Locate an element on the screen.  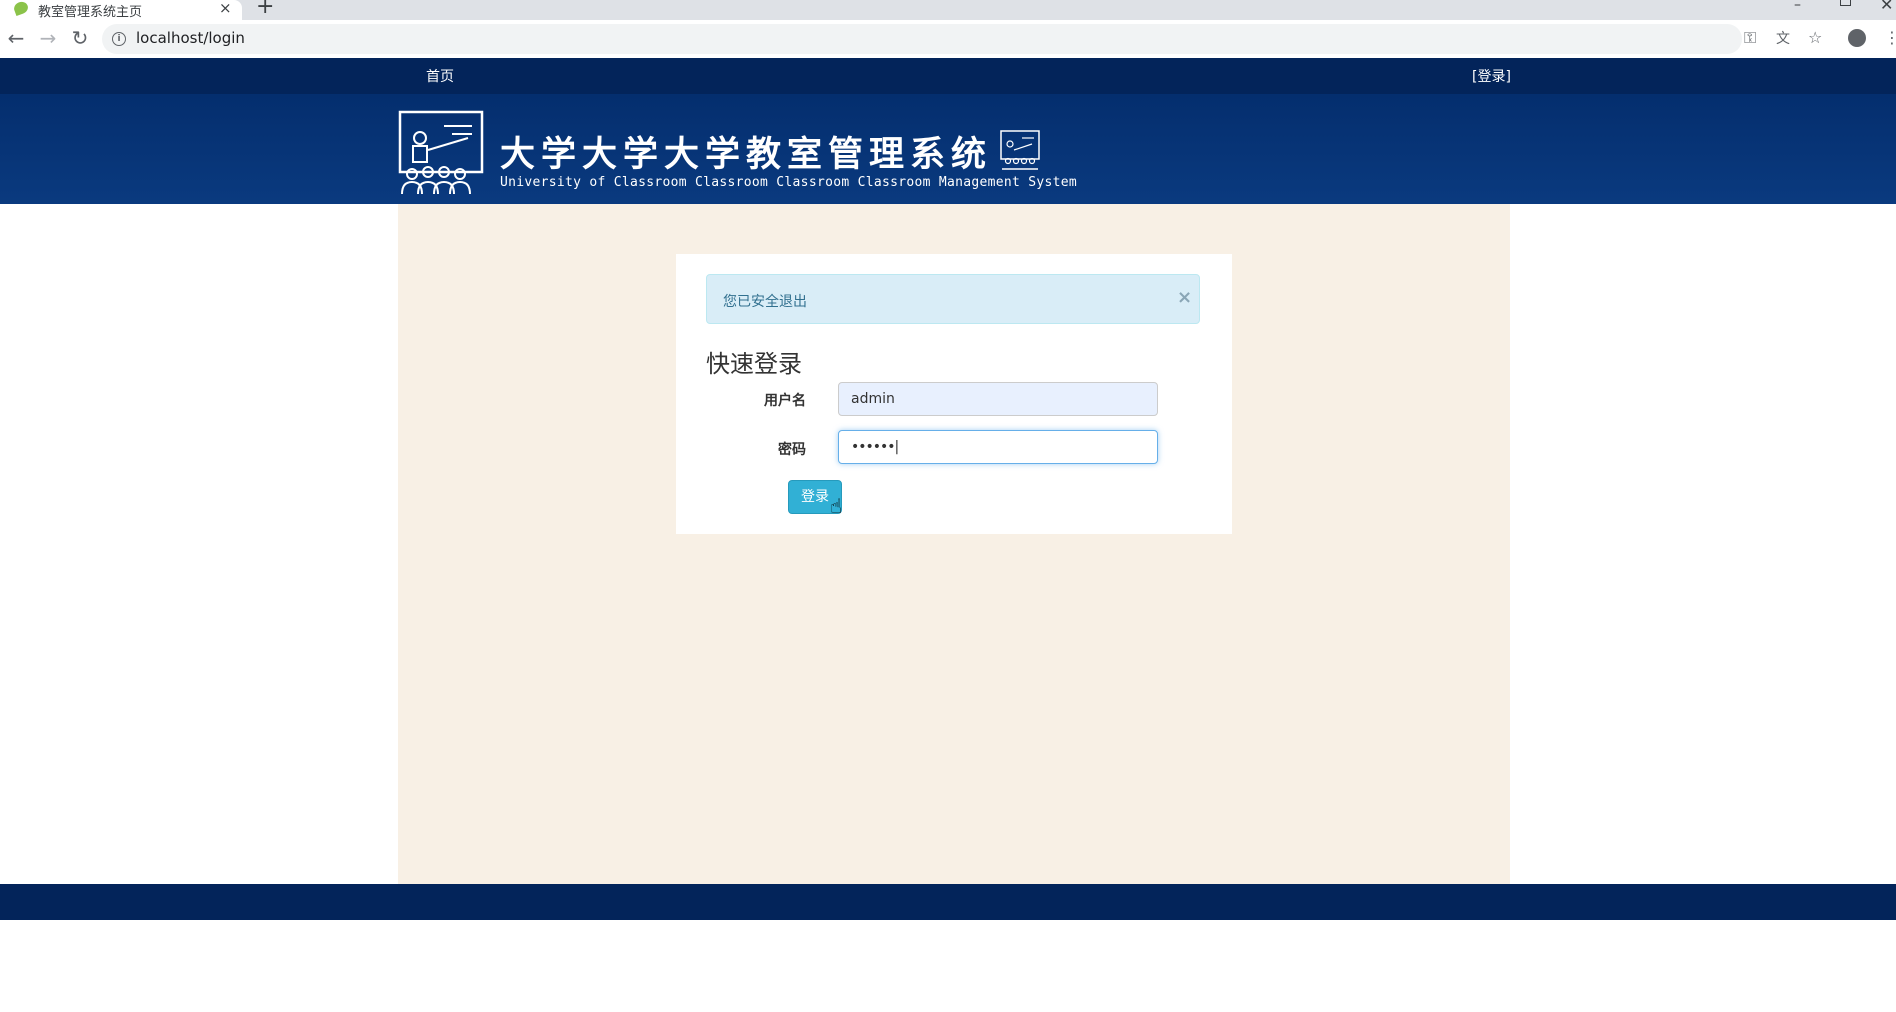
forward-arrow-icon: → is located at coordinates (48, 38).